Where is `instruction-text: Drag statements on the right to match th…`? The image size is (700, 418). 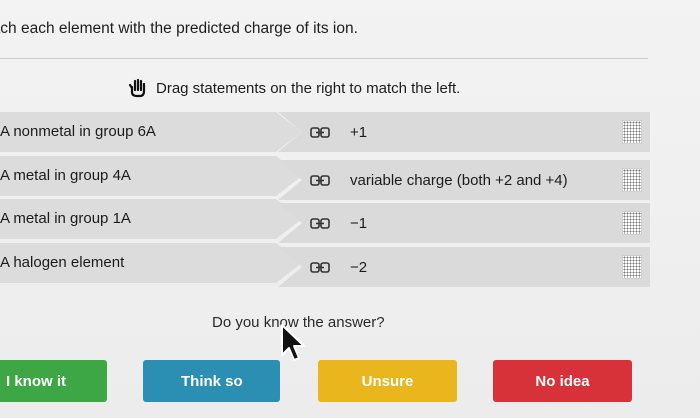
instruction-text: Drag statements on the right to match th… is located at coordinates (308, 88).